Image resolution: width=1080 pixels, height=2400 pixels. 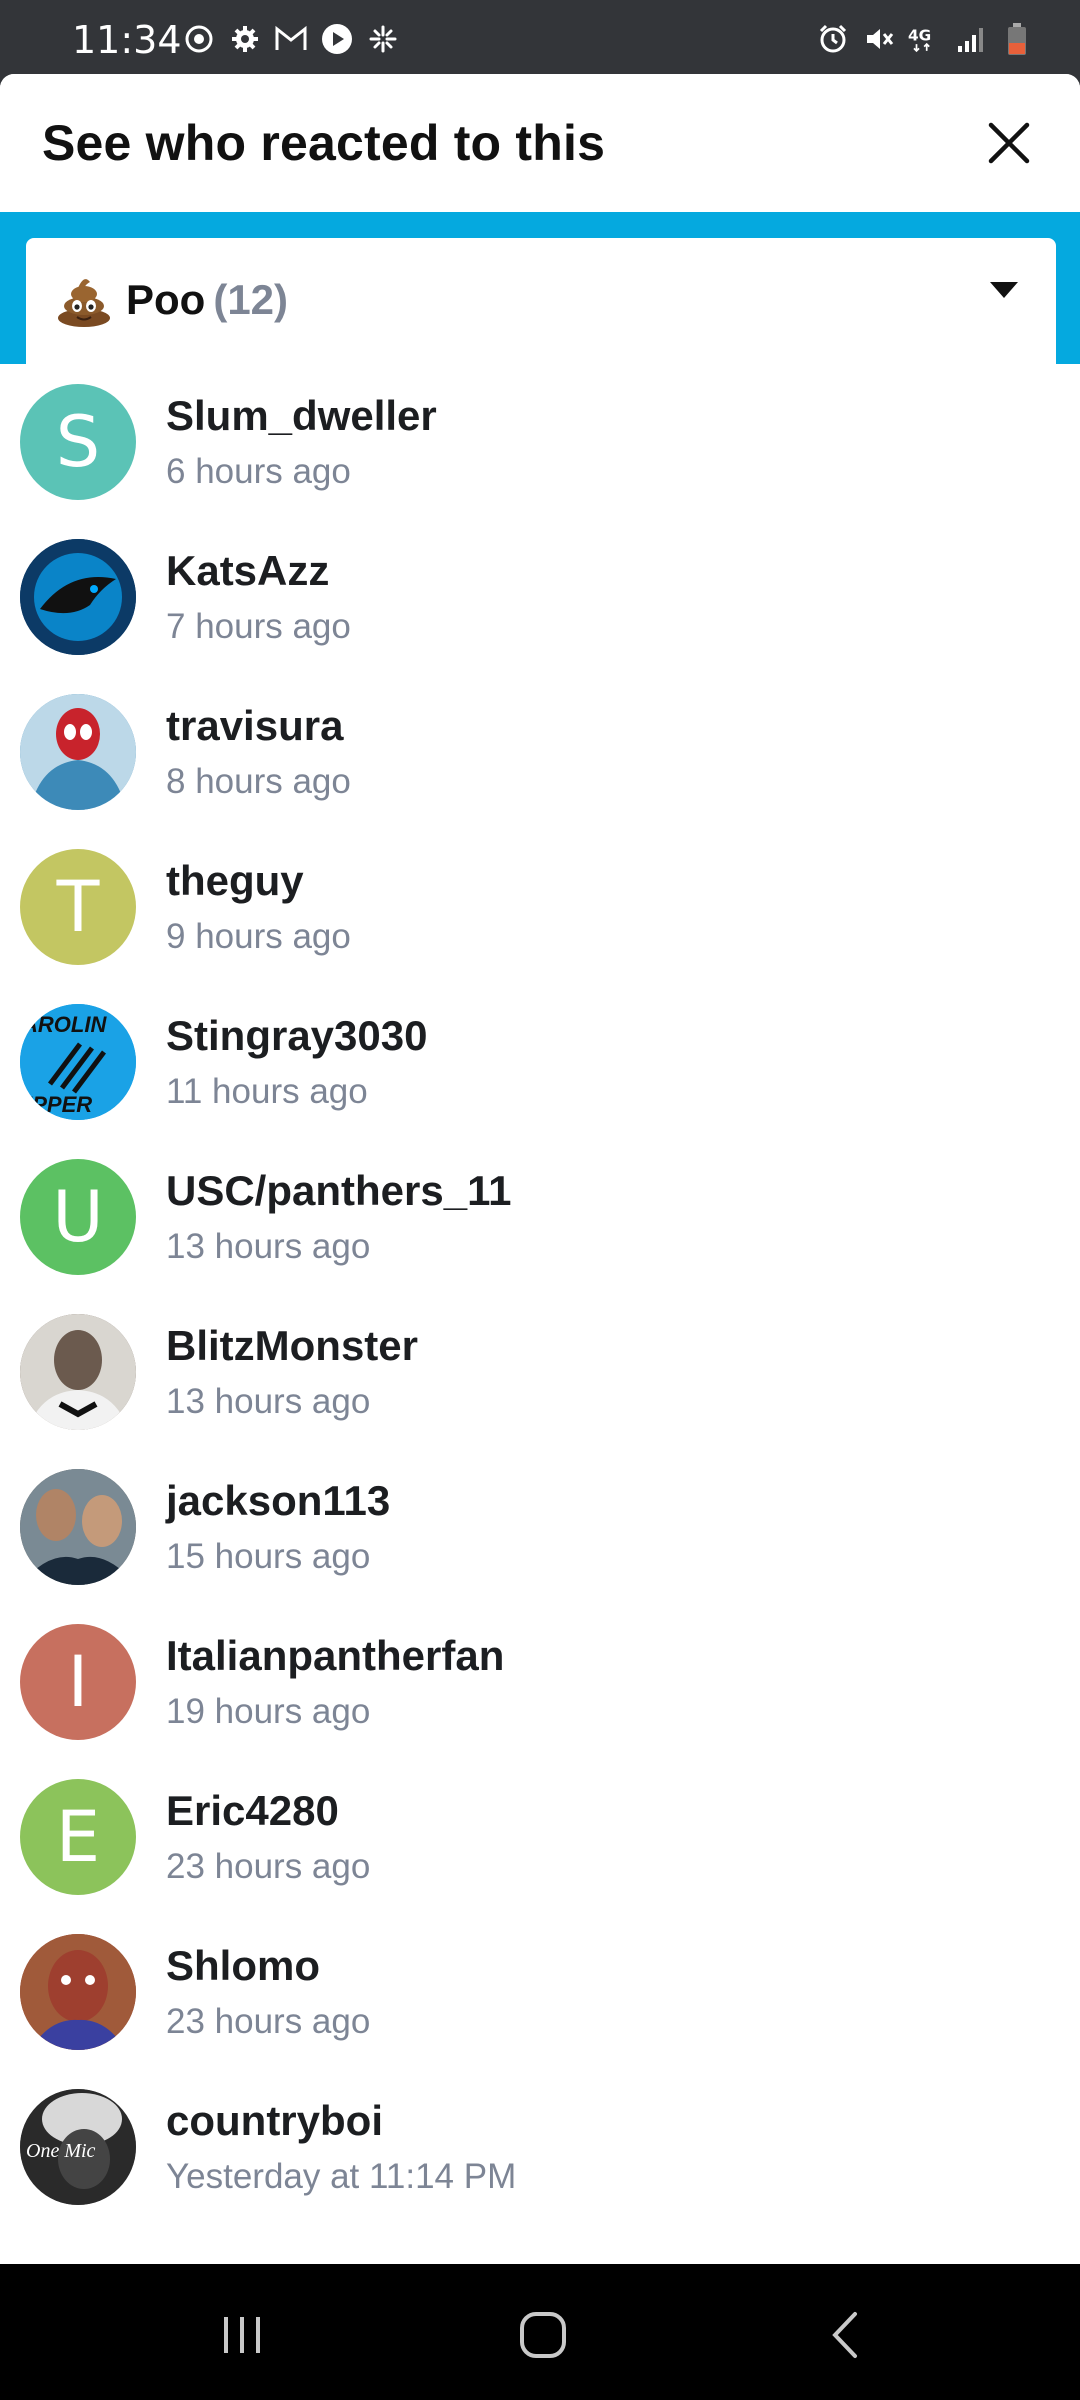 What do you see at coordinates (251, 299) in the screenshot?
I see `reaction-count: (12)` at bounding box center [251, 299].